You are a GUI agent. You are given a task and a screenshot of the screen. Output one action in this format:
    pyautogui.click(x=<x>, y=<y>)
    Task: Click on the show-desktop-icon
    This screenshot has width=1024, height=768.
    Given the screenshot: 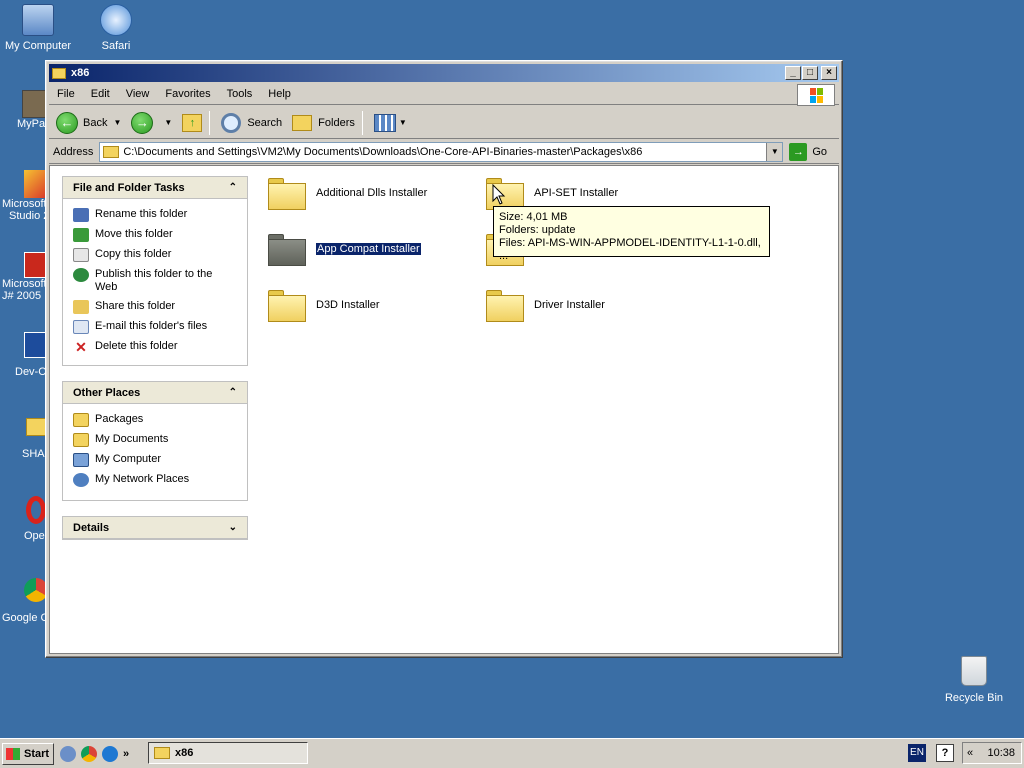 What is the action you would take?
    pyautogui.click(x=68, y=753)
    